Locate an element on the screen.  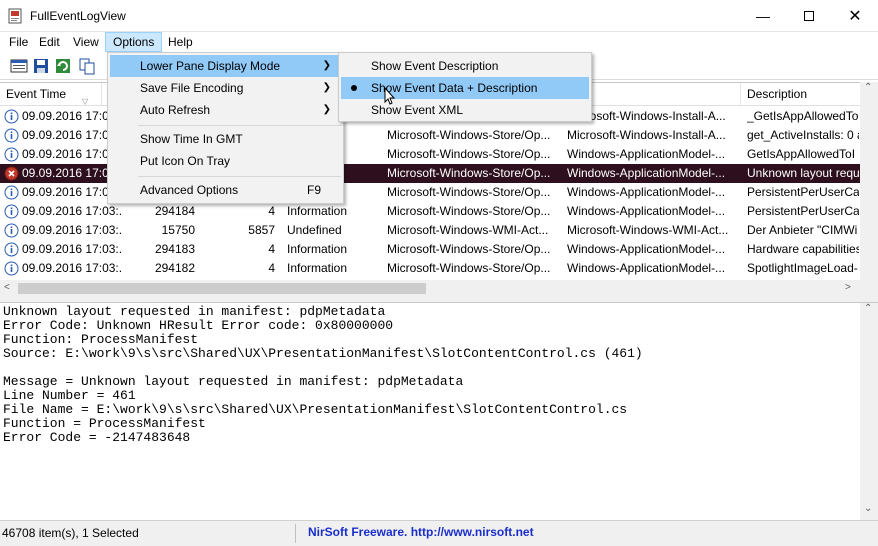
close-icon: ✕ is located at coordinates (855, 16).